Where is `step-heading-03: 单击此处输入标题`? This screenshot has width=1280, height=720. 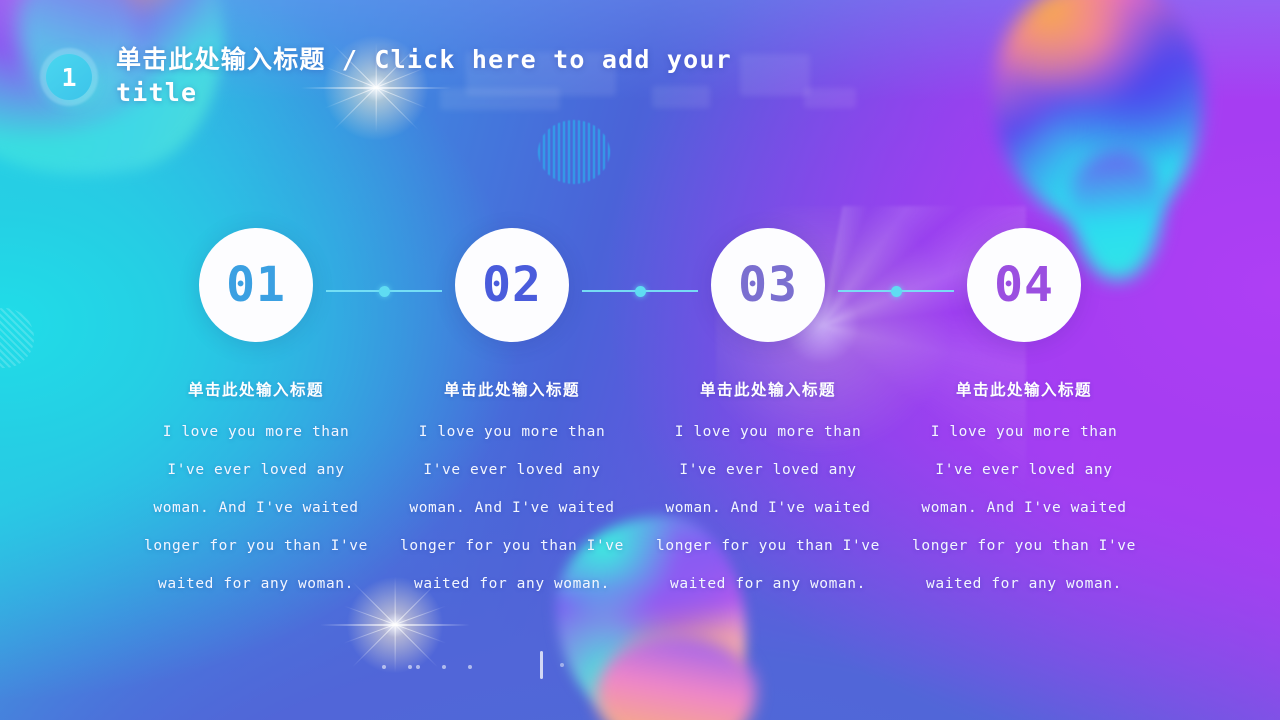 step-heading-03: 单击此处输入标题 is located at coordinates (767, 390).